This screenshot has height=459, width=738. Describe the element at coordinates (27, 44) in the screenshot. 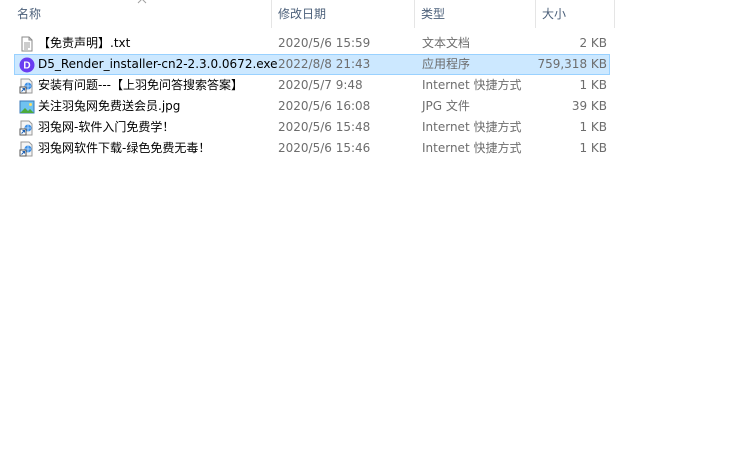

I see `text-file-icon` at that location.